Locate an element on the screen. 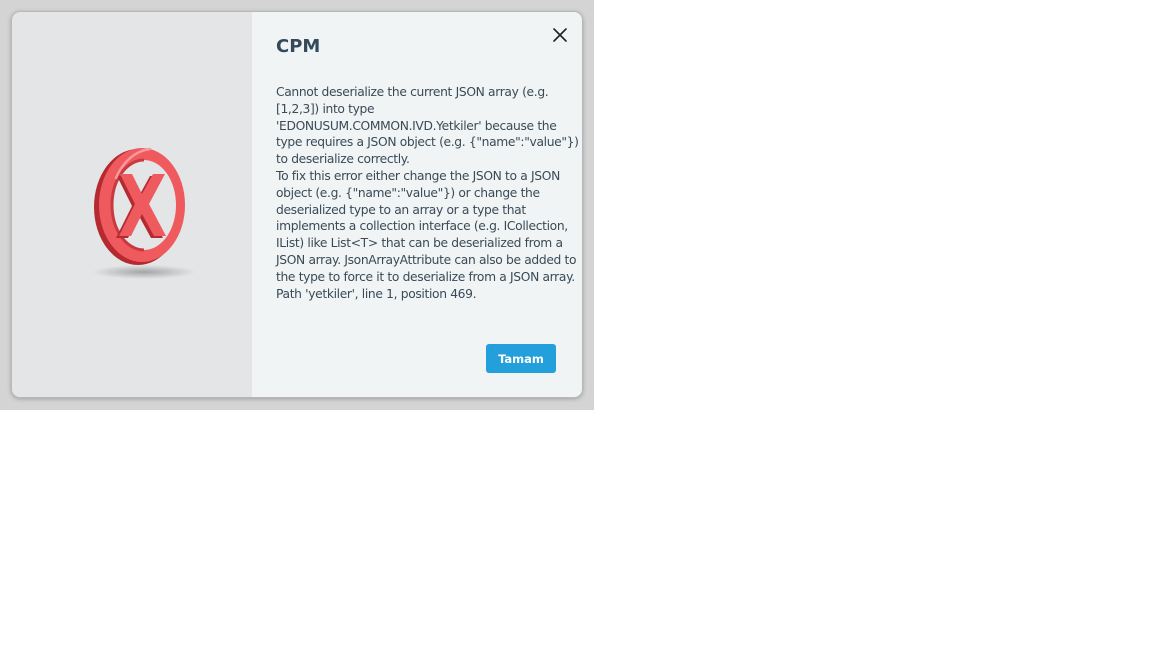  error-message-line: Path 'yetkiler', line 1, position 469. is located at coordinates (376, 293).